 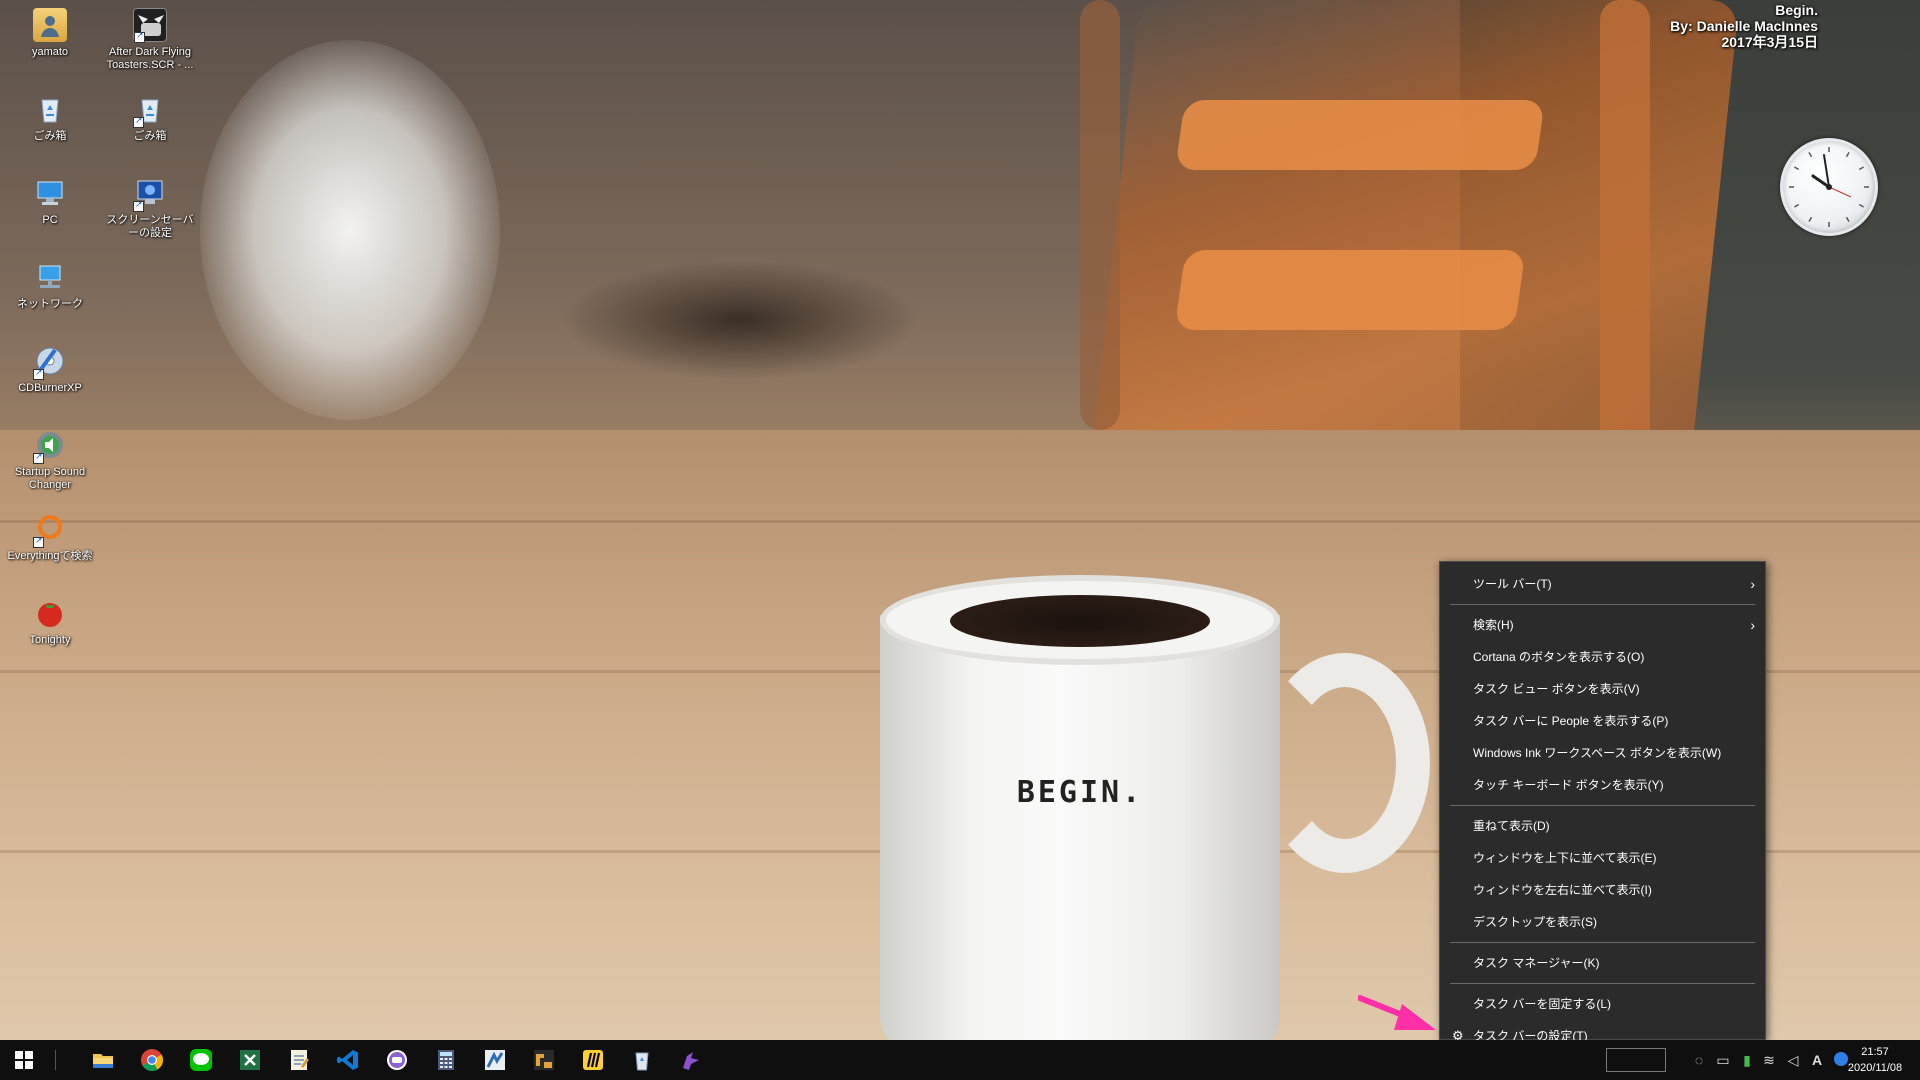 I want to click on desktop-icon-pc: PC, so click(x=50, y=201).